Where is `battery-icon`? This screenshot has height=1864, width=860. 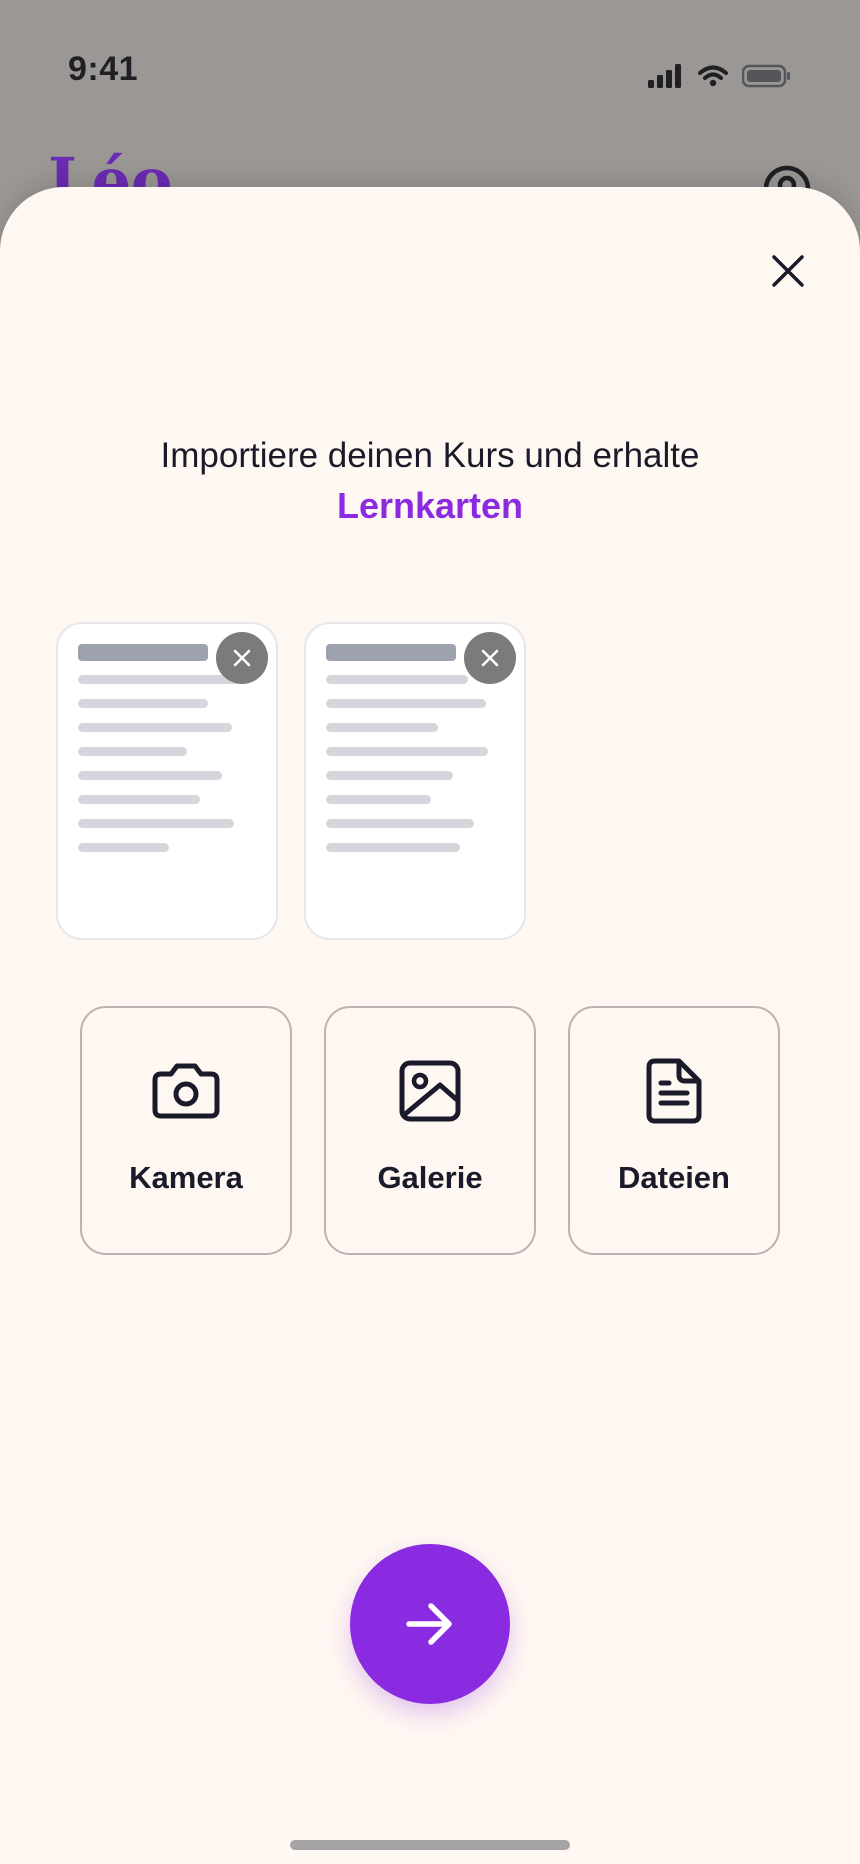 battery-icon is located at coordinates (766, 76).